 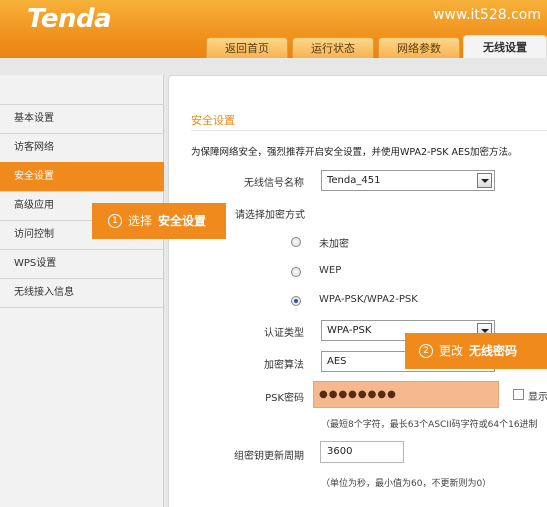 I want to click on sidebar-item-wps: WPS设置, so click(x=82, y=263).